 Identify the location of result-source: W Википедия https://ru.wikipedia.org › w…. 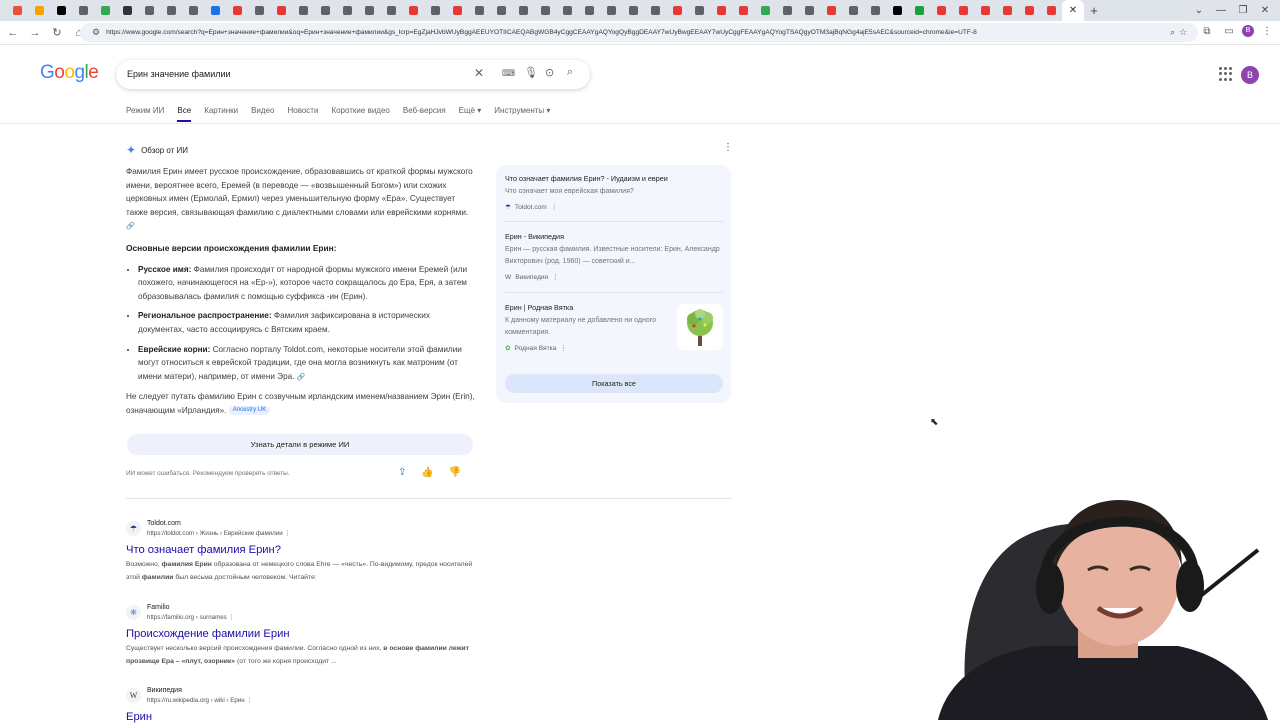
(326, 695).